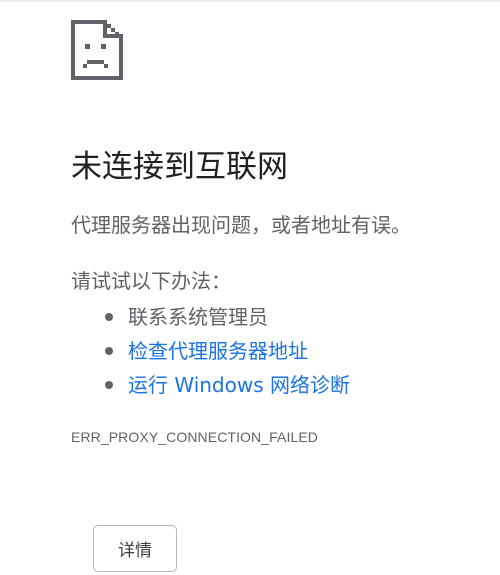 This screenshot has height=575, width=500. Describe the element at coordinates (135, 548) in the screenshot. I see `details-button: 详情` at that location.